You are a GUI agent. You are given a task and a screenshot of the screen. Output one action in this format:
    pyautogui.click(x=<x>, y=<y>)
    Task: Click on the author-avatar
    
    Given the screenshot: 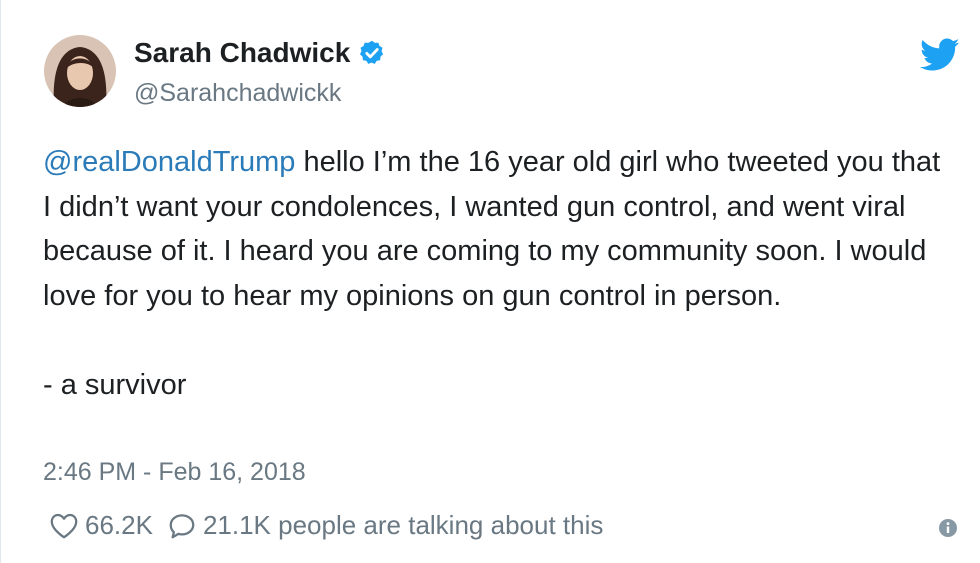 What is the action you would take?
    pyautogui.click(x=80, y=71)
    